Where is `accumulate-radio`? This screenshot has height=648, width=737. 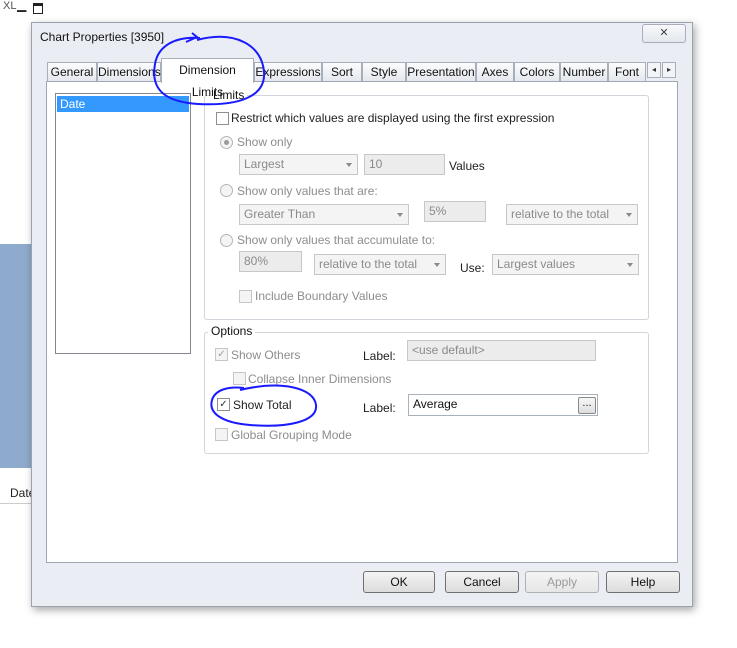
accumulate-radio is located at coordinates (226, 240).